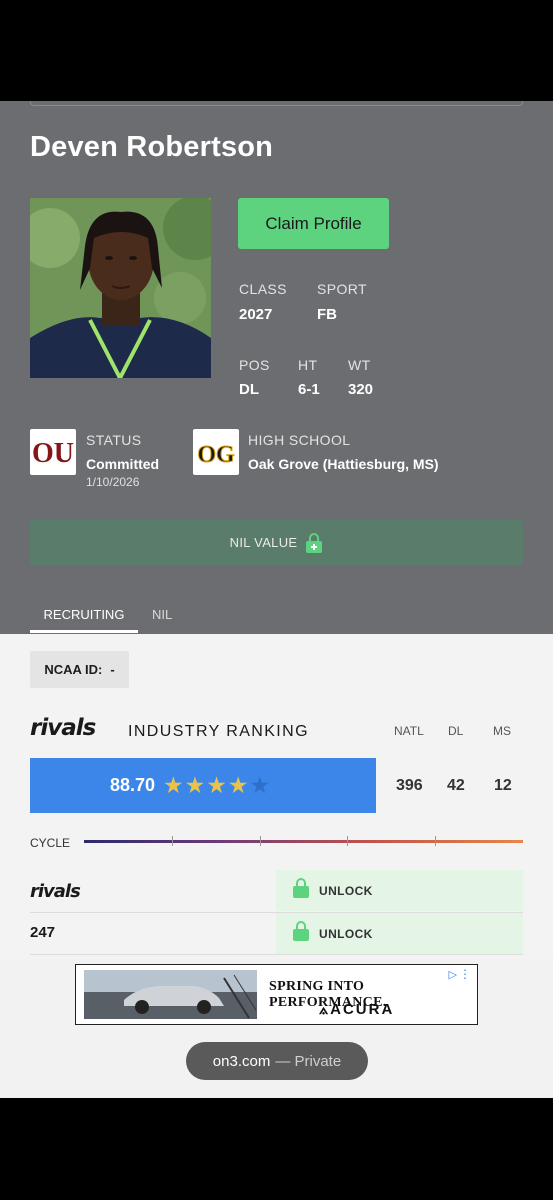 The height and width of the screenshot is (1200, 553). I want to click on wt-value: 320, so click(361, 389).